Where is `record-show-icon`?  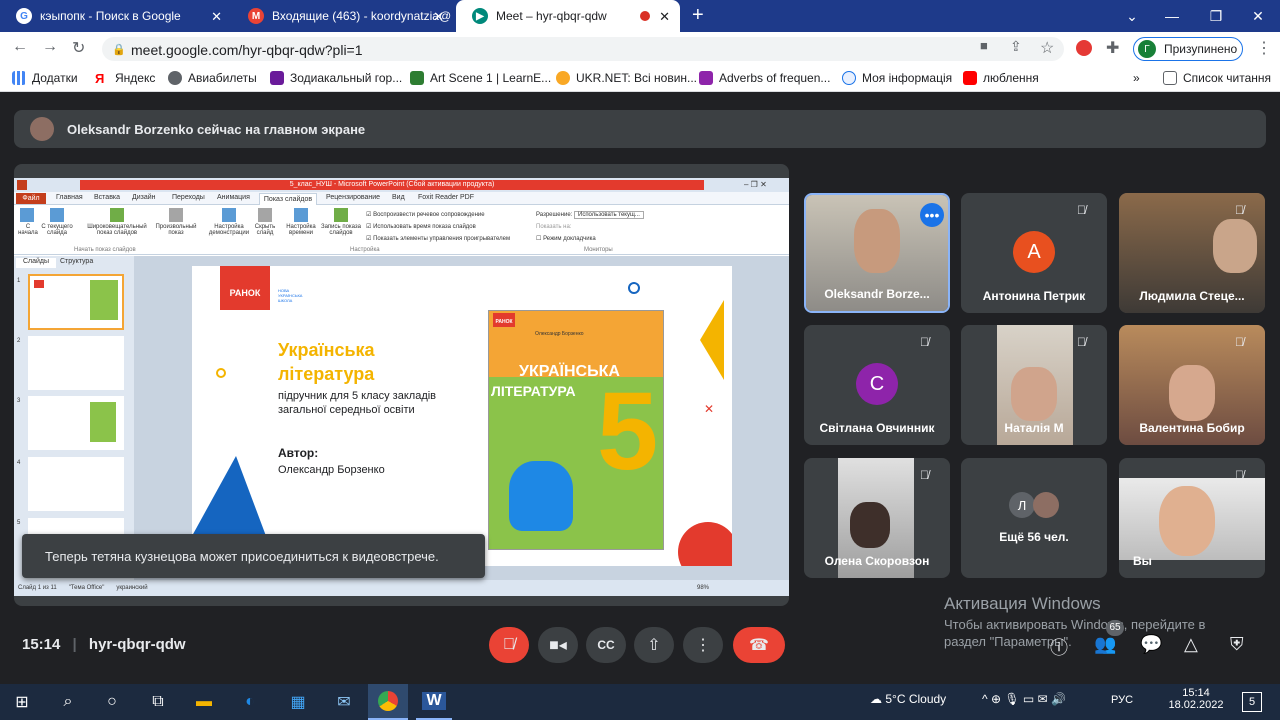
record-show-icon is located at coordinates (341, 215).